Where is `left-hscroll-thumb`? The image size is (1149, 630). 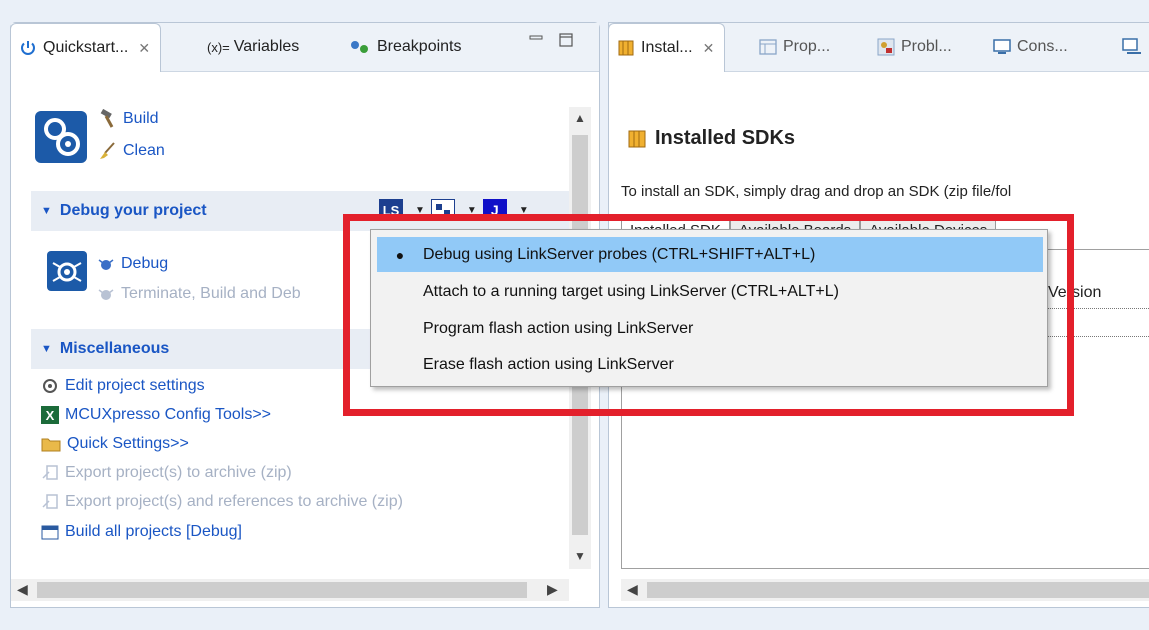 left-hscroll-thumb is located at coordinates (282, 590).